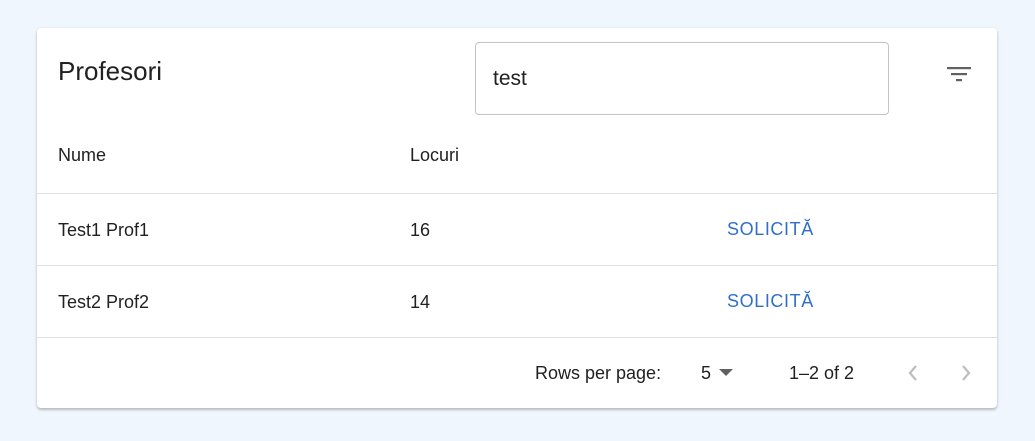 This screenshot has height=441, width=1035. I want to click on rows-per-page-select: 5, so click(717, 373).